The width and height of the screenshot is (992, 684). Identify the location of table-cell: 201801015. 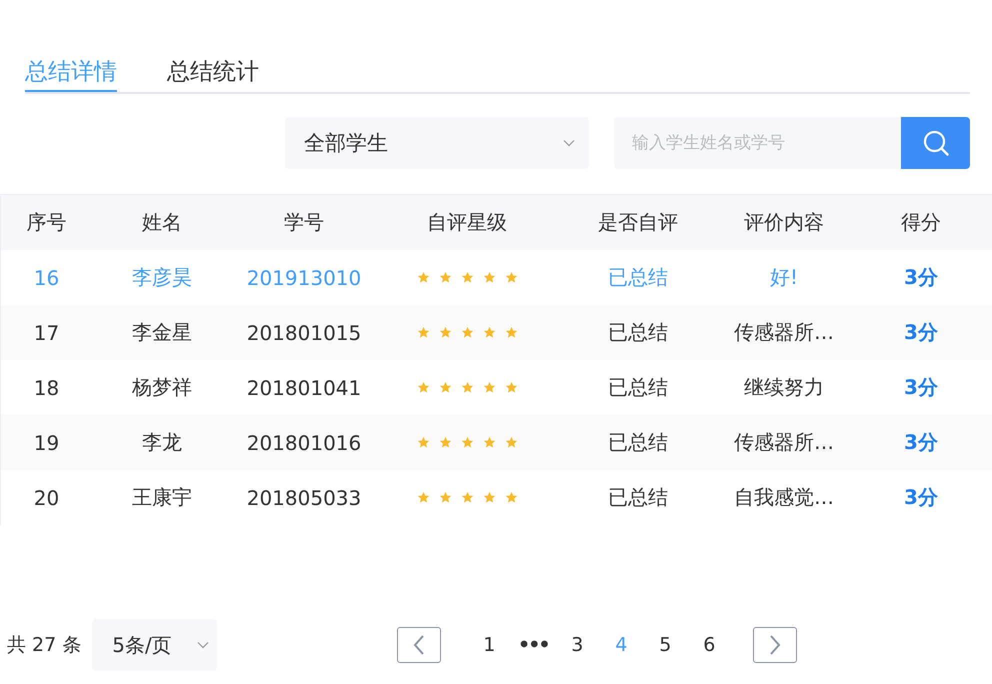
(304, 332).